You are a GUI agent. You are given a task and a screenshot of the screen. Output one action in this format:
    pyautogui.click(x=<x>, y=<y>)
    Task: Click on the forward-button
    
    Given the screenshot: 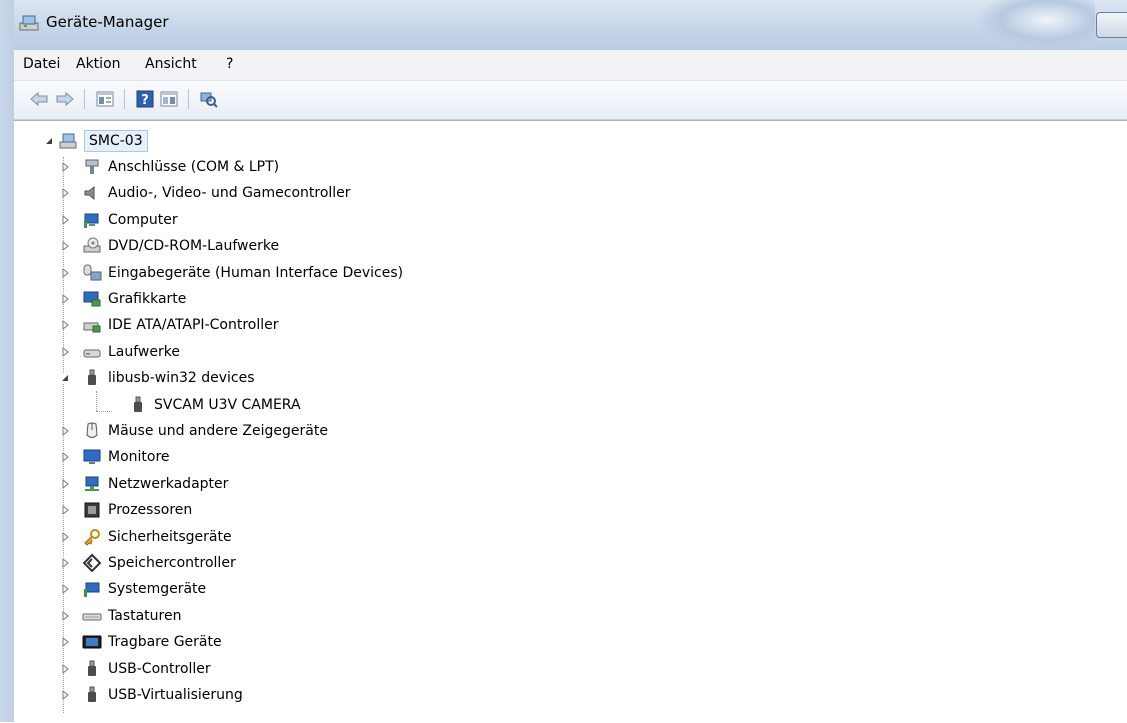 What is the action you would take?
    pyautogui.click(x=65, y=99)
    